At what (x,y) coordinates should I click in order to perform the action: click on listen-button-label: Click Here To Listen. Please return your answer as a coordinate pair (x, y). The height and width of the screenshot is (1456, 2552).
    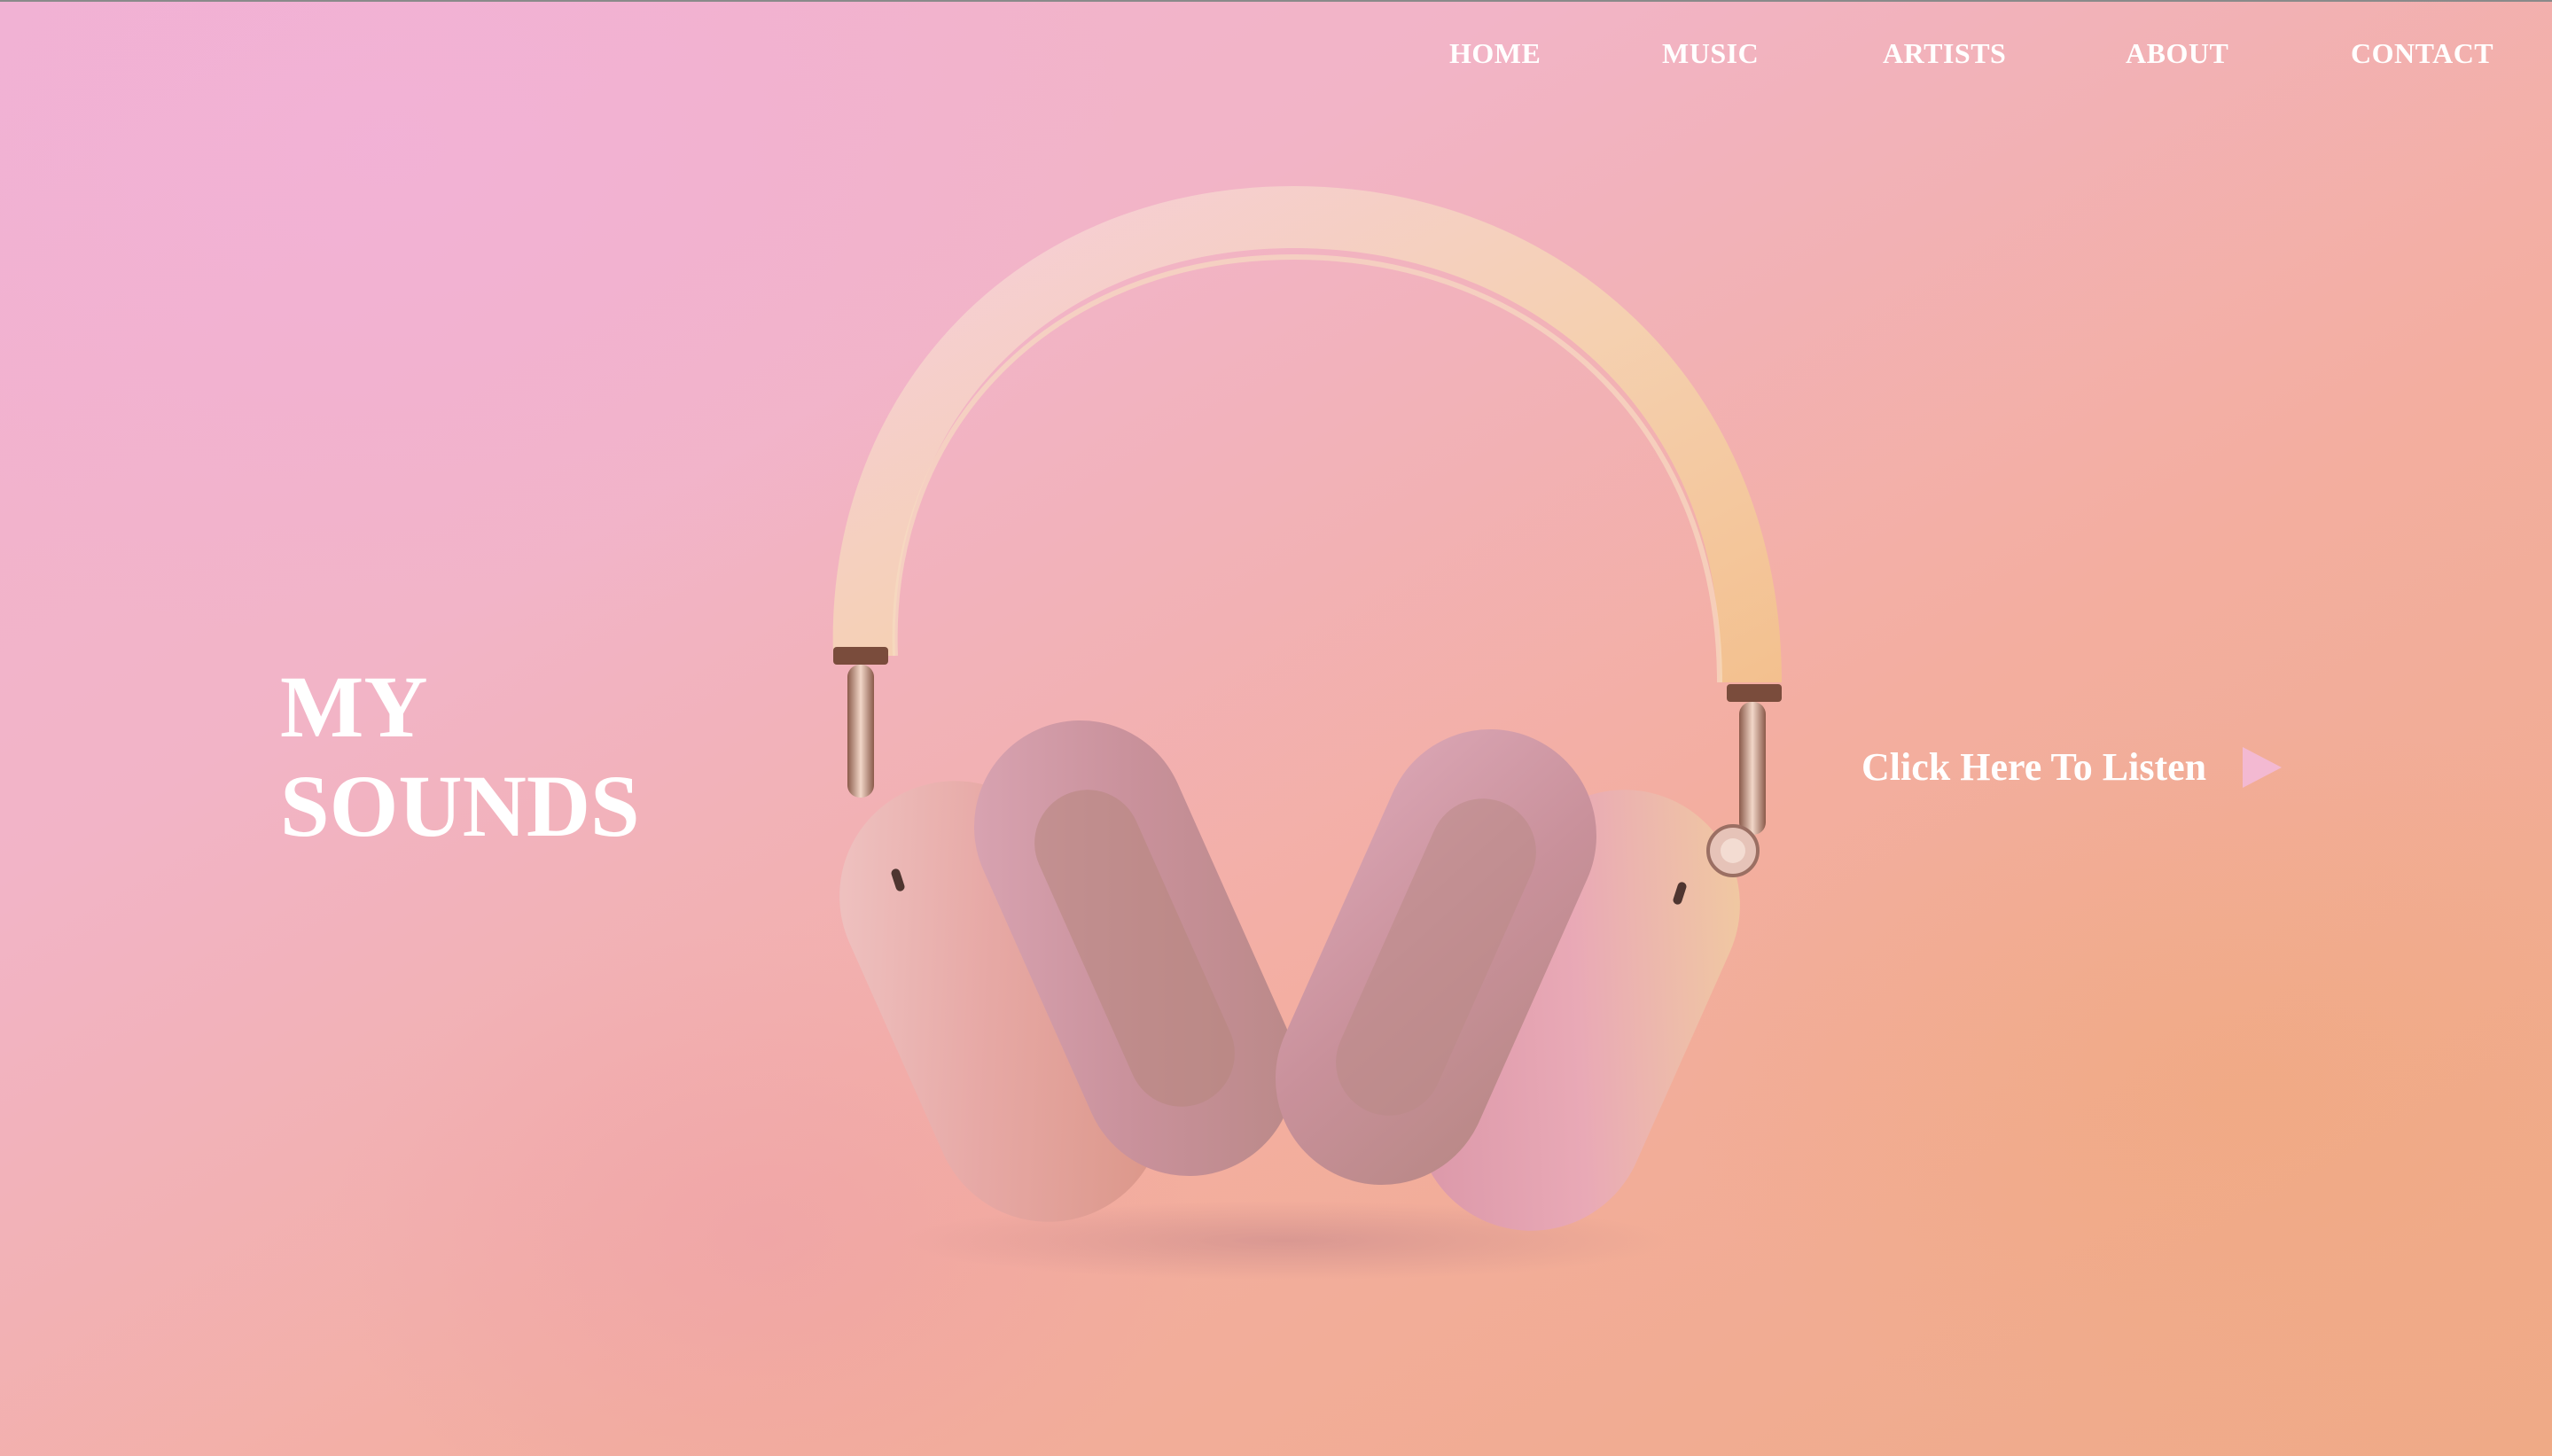
    Looking at the image, I should click on (2034, 766).